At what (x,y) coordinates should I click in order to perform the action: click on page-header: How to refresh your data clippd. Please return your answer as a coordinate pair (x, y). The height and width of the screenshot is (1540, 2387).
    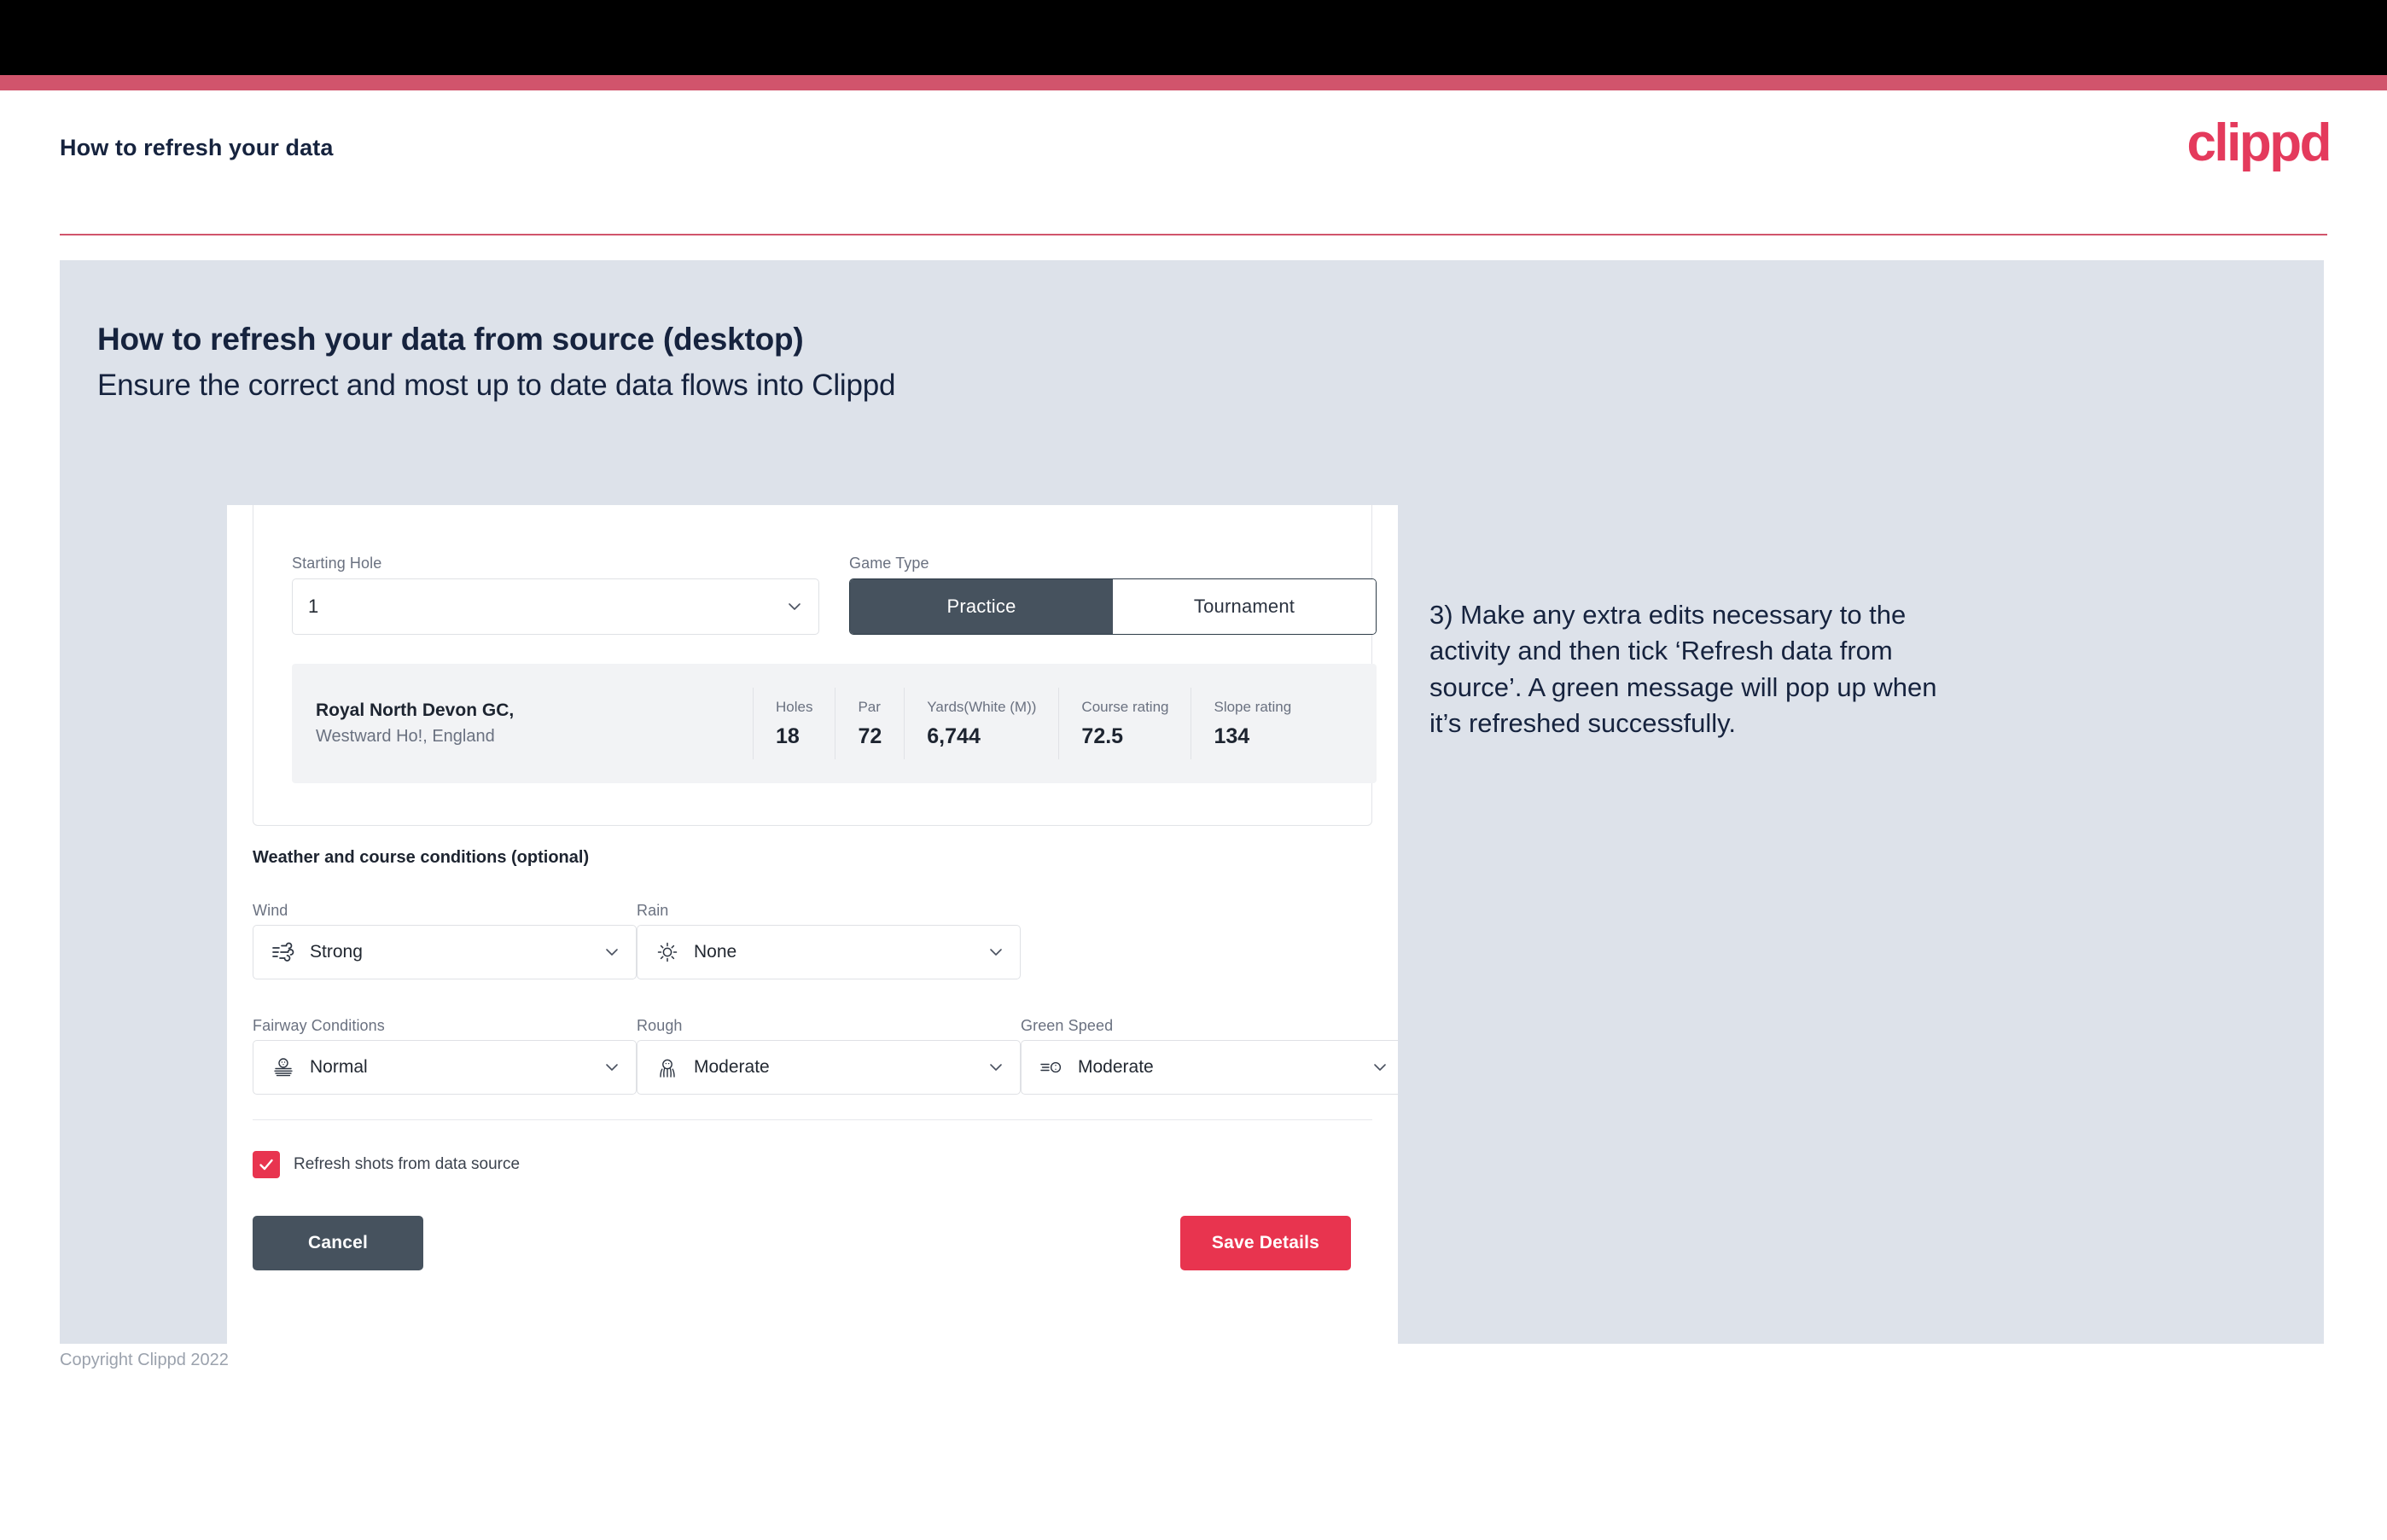
    Looking at the image, I should click on (1193, 162).